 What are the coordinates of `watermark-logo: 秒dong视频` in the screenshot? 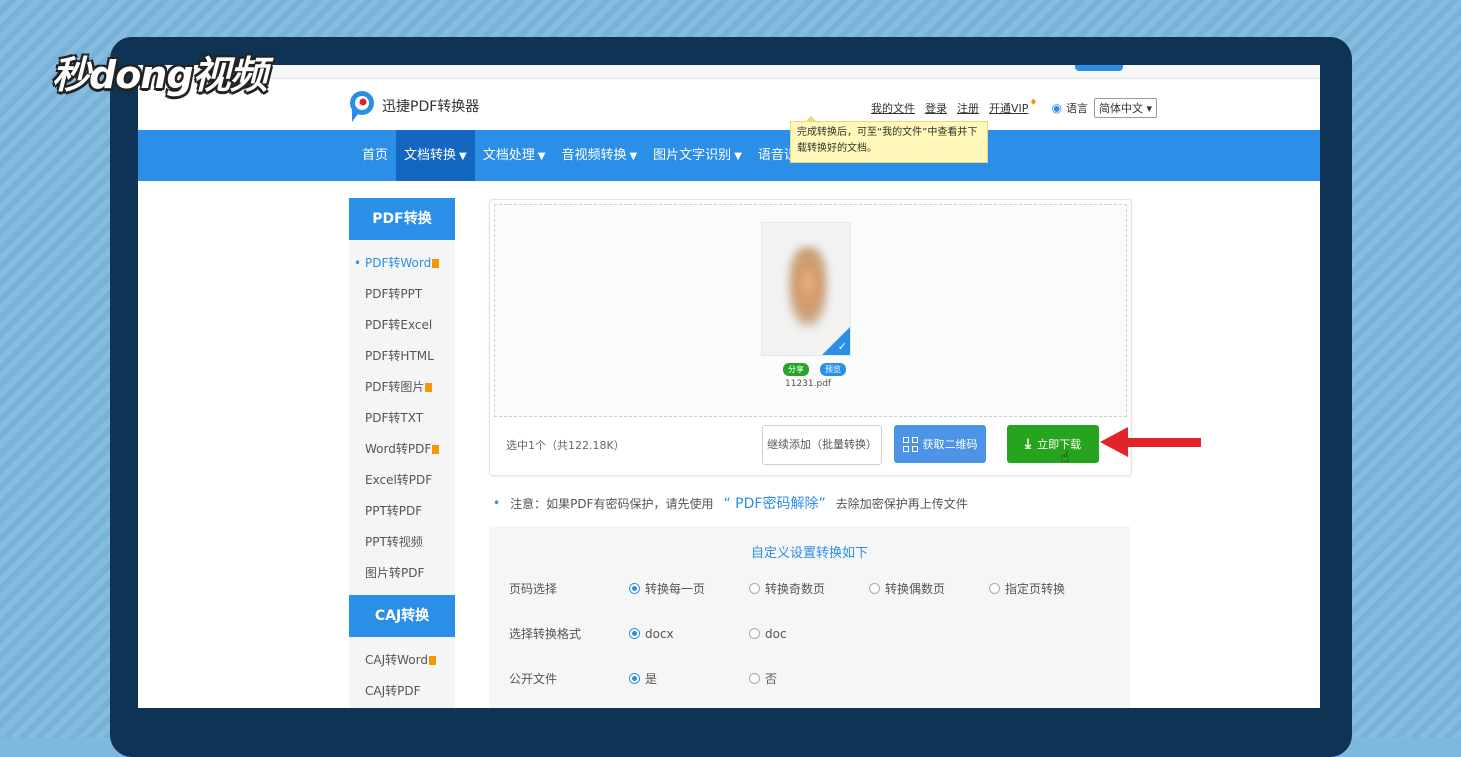 It's located at (160, 75).